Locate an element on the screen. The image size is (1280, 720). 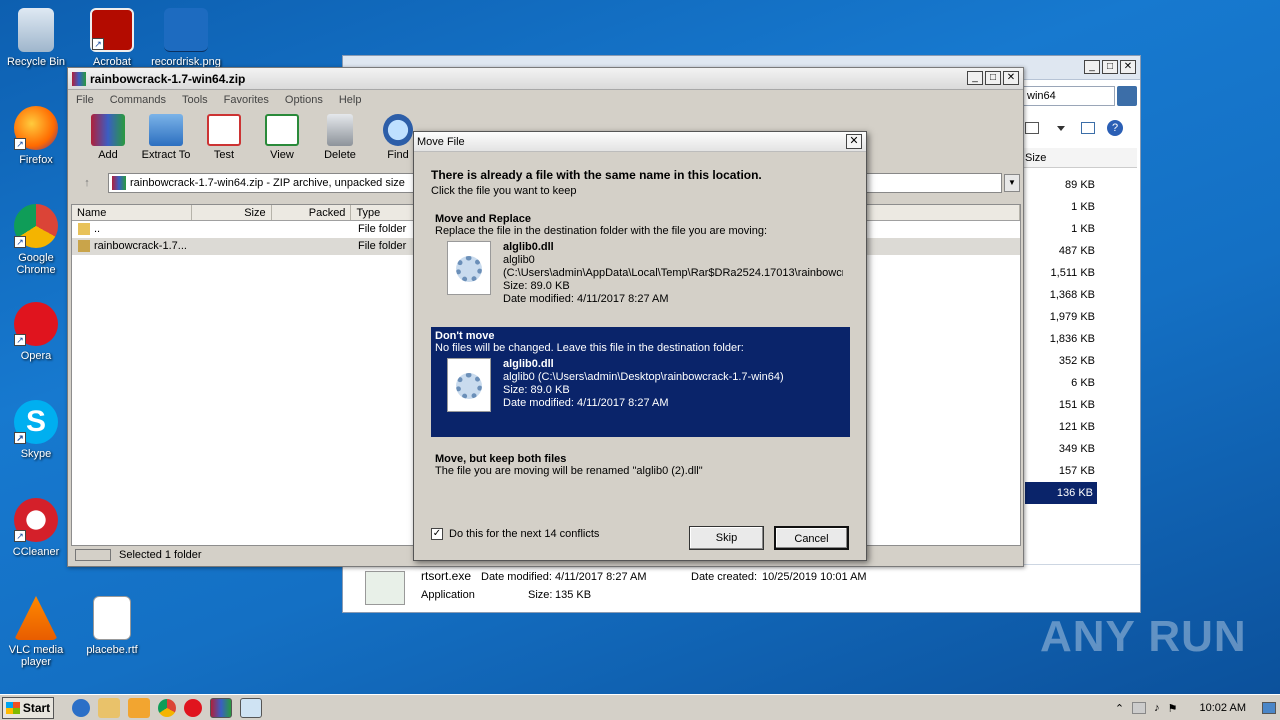
opera-icon: ↗ Opera is located at coordinates (36, 332).